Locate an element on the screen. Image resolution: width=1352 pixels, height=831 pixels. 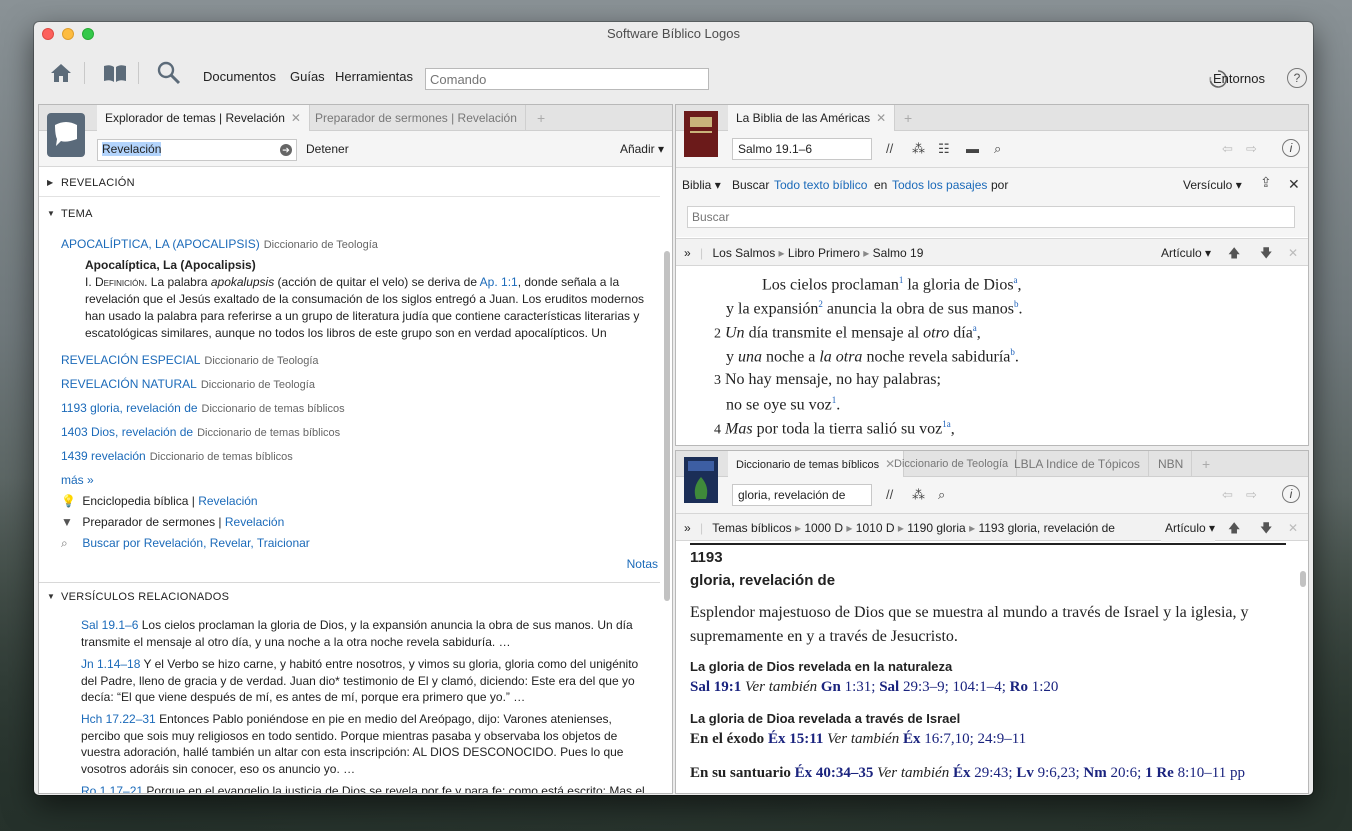
go-arrow-icon: ➔ is located at coordinates (286, 150).